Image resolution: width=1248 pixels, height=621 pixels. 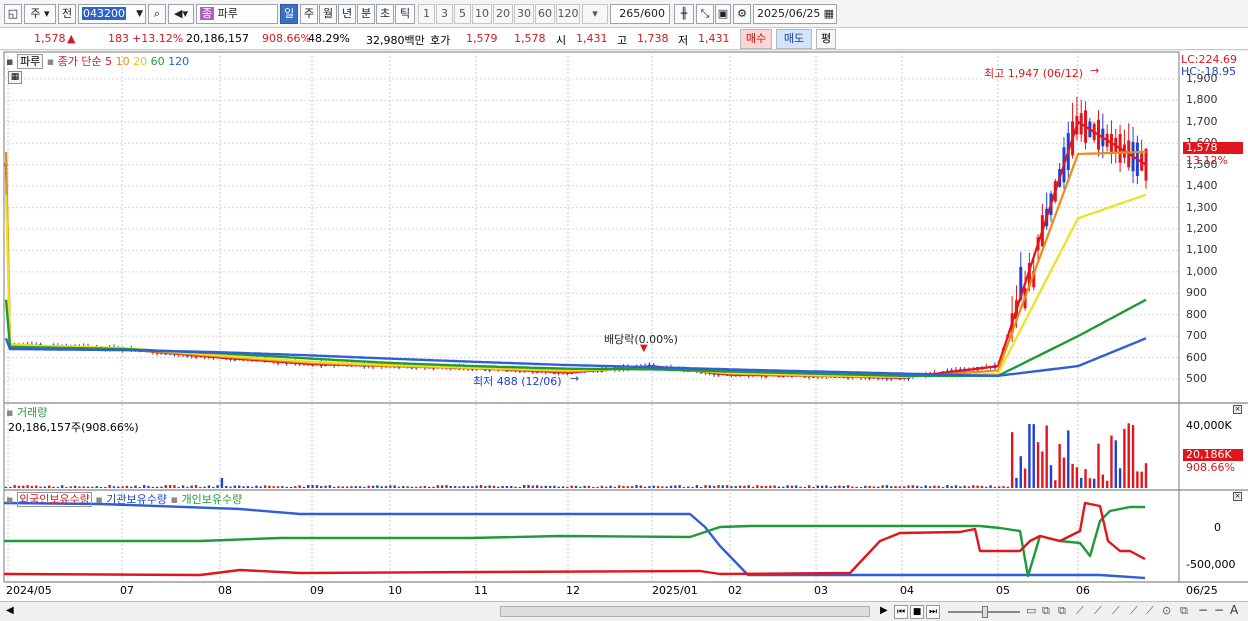 I want to click on prev-button: 전, so click(x=67, y=14).